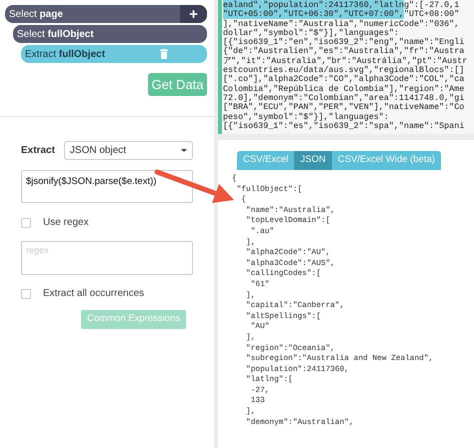  Describe the element at coordinates (93, 294) in the screenshot. I see `checkbox-label: Extract all occurrences` at that location.